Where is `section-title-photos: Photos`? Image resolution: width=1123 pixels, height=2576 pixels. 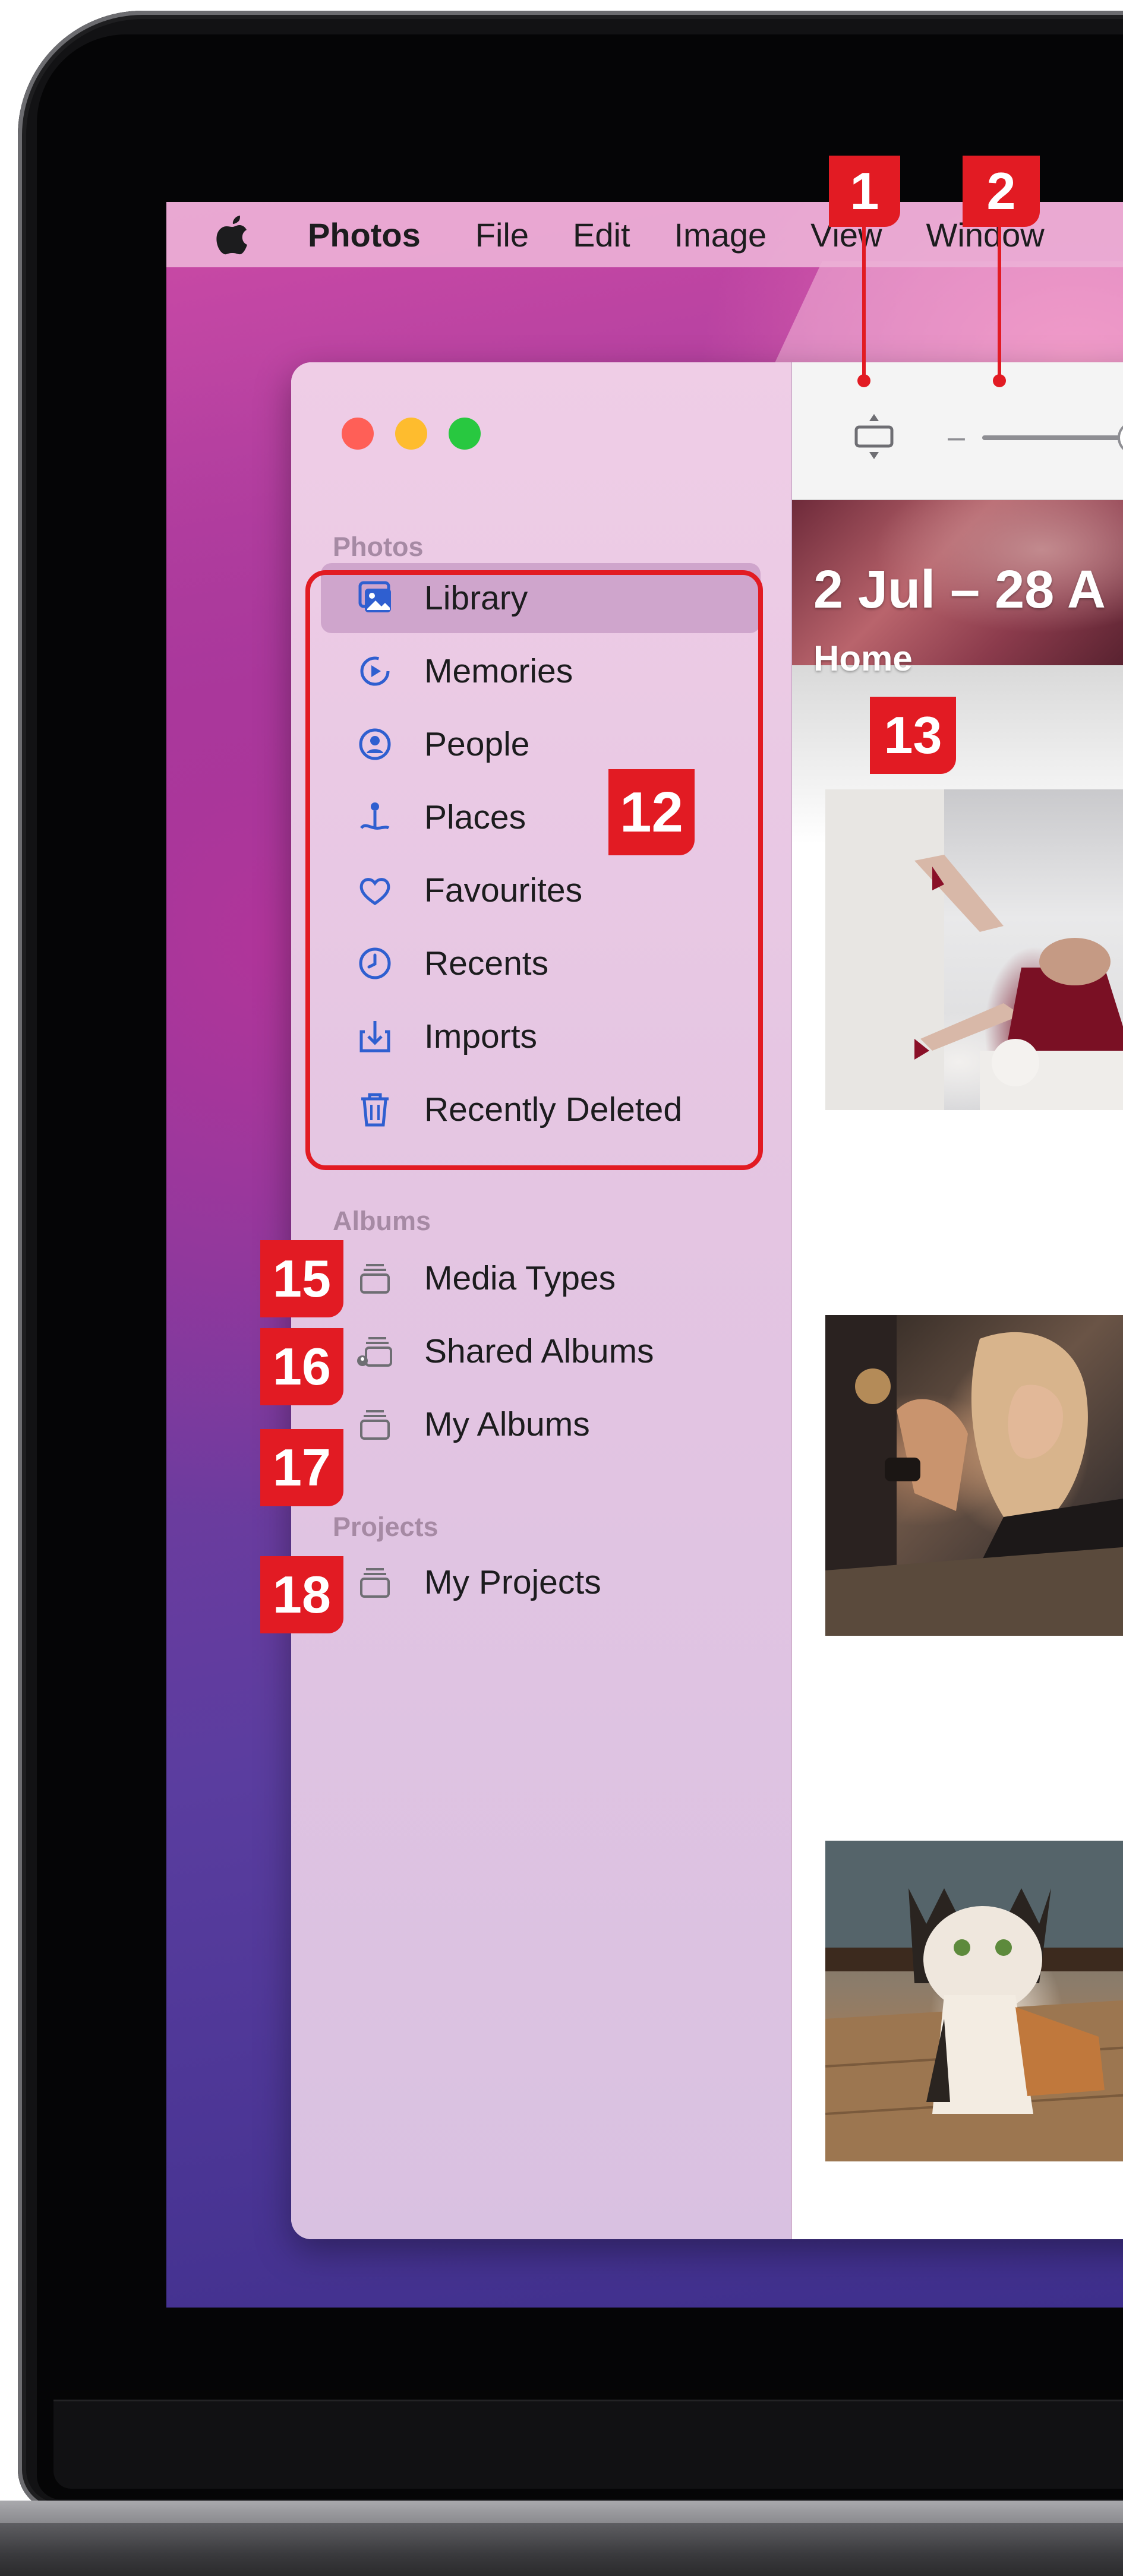 section-title-photos: Photos is located at coordinates (378, 547).